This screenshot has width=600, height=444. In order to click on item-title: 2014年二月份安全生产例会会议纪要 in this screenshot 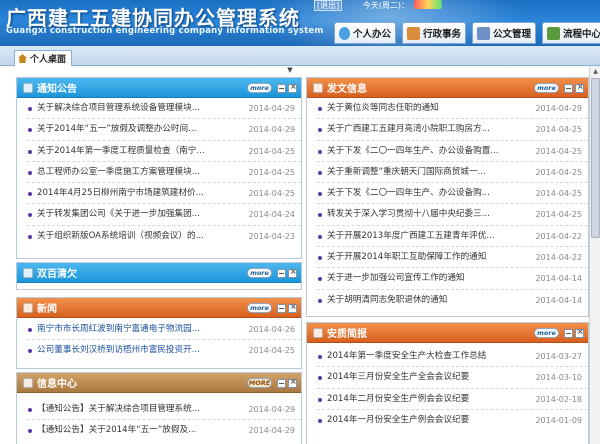, I will do `click(425, 399)`.